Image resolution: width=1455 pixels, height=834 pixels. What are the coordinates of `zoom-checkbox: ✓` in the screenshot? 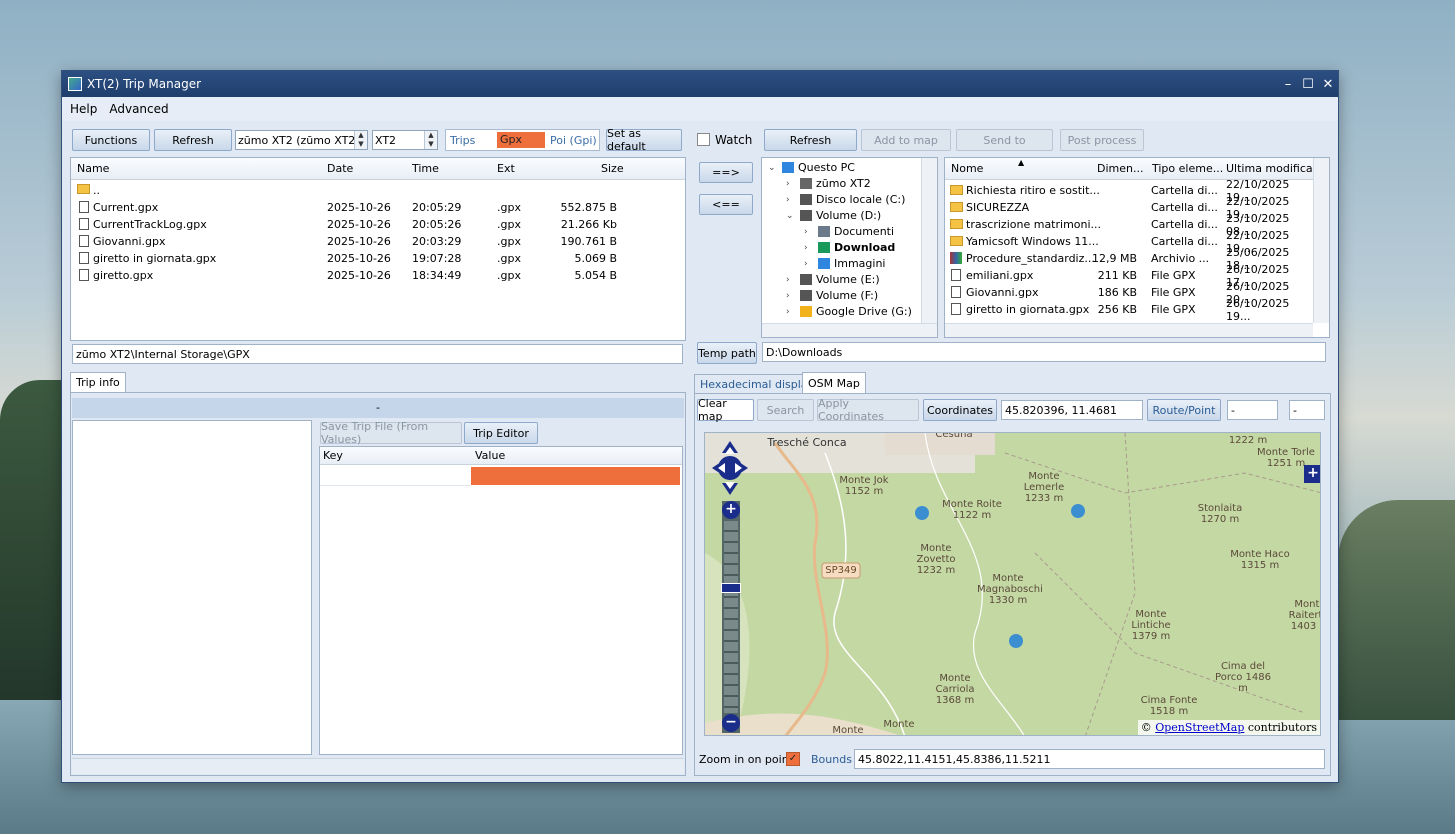 It's located at (793, 759).